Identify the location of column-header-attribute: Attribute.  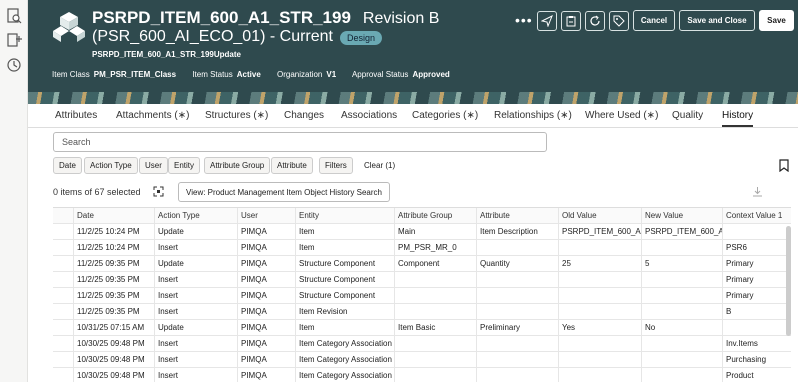
(517, 216).